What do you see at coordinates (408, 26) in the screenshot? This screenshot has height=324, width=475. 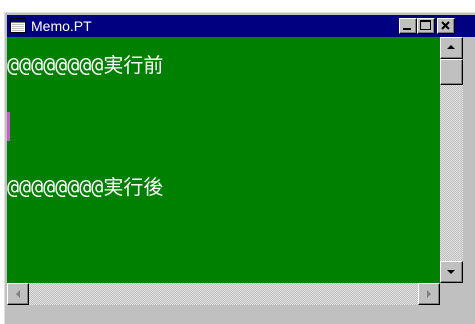 I see `minimize-button` at bounding box center [408, 26].